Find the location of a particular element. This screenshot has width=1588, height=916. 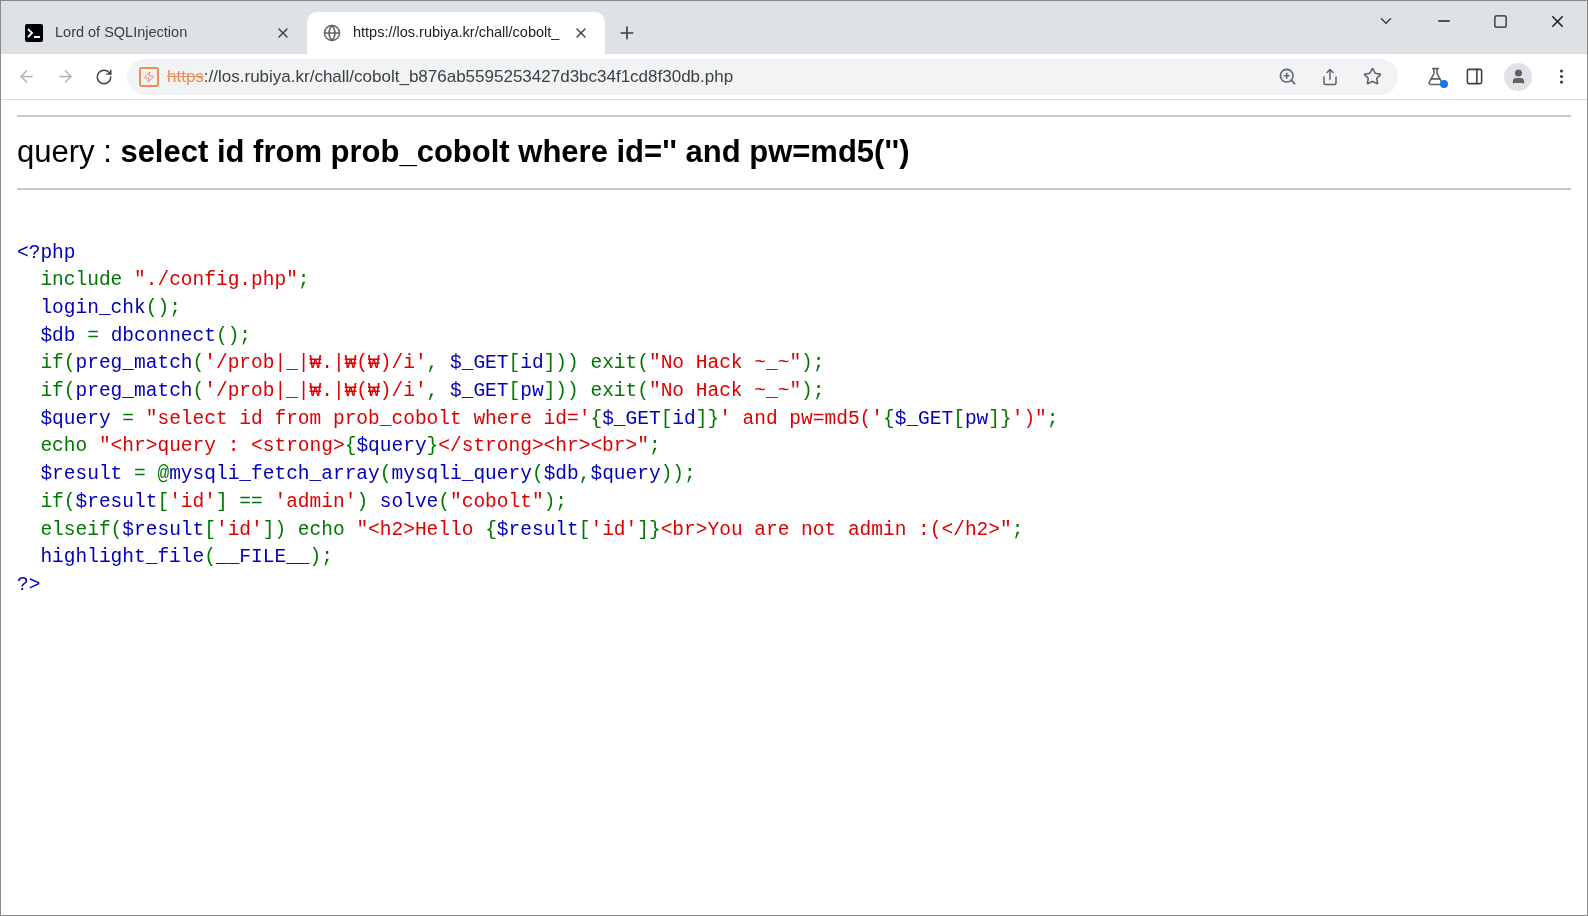

zoom-icon is located at coordinates (1287, 76).